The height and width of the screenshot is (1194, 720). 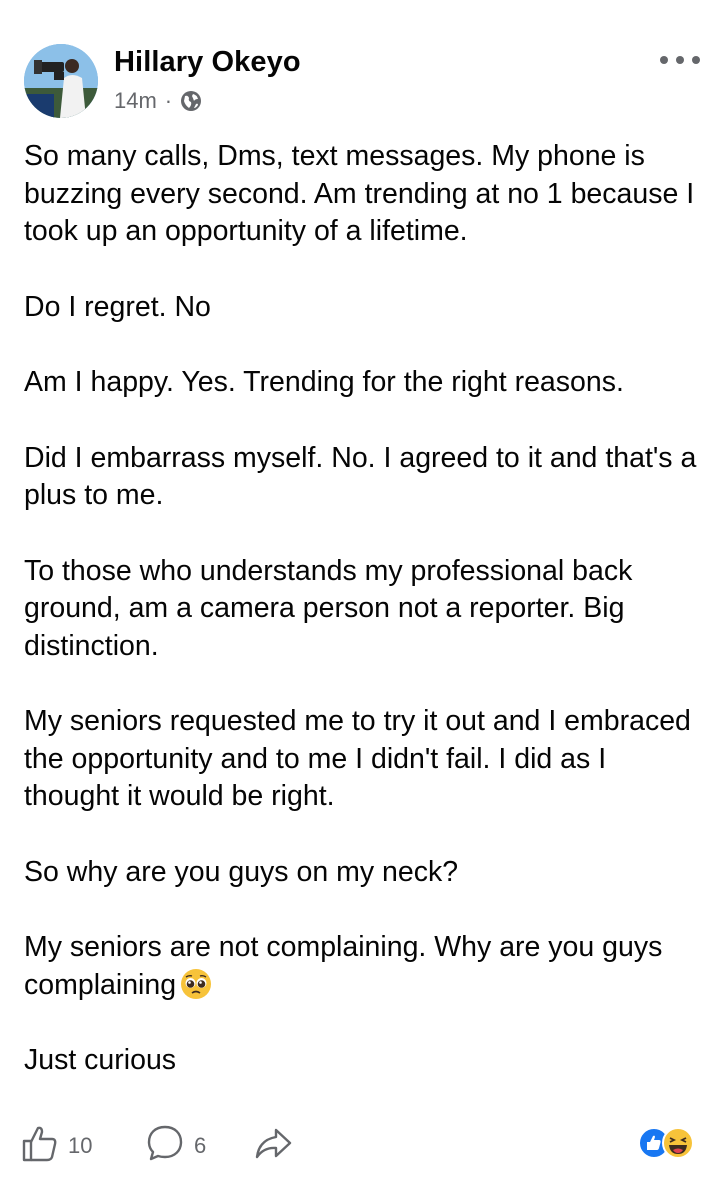 What do you see at coordinates (135, 101) in the screenshot?
I see `post-timestamp: 14m` at bounding box center [135, 101].